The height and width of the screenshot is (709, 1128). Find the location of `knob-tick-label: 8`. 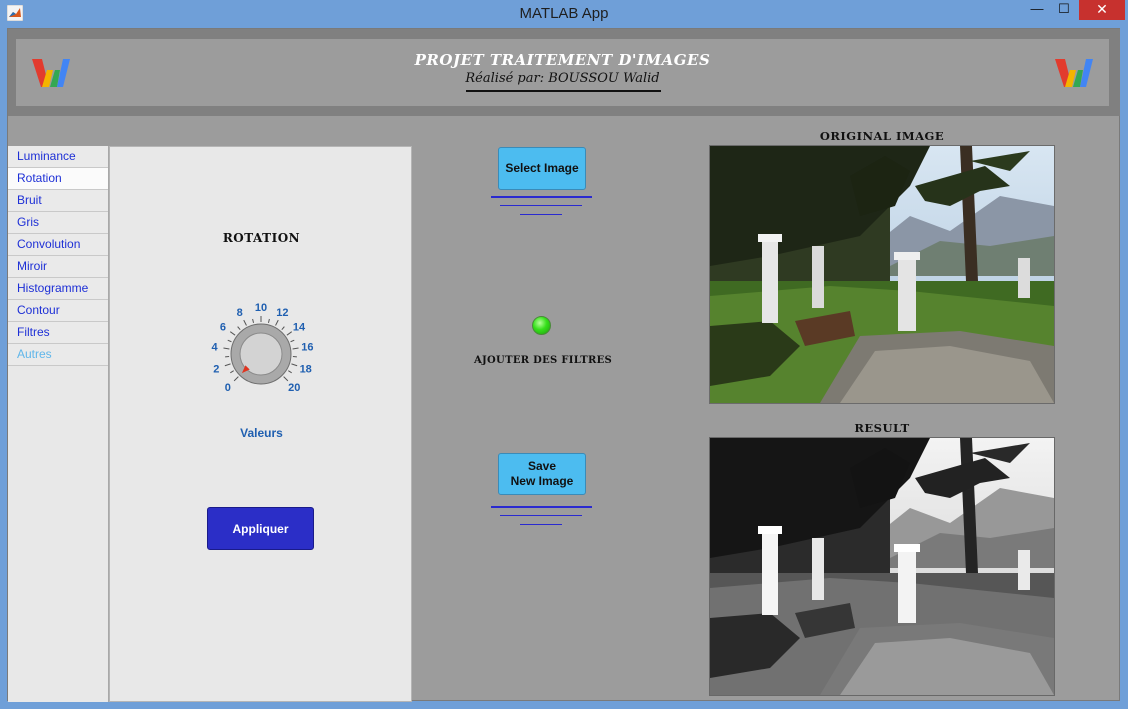

knob-tick-label: 8 is located at coordinates (240, 313).